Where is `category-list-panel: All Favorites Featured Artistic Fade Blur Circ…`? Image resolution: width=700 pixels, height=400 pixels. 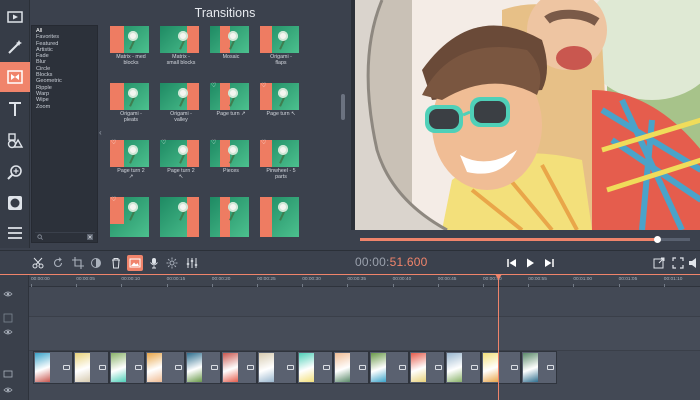 category-list-panel: All Favorites Featured Artistic Fade Blur Circ… is located at coordinates (64, 134).